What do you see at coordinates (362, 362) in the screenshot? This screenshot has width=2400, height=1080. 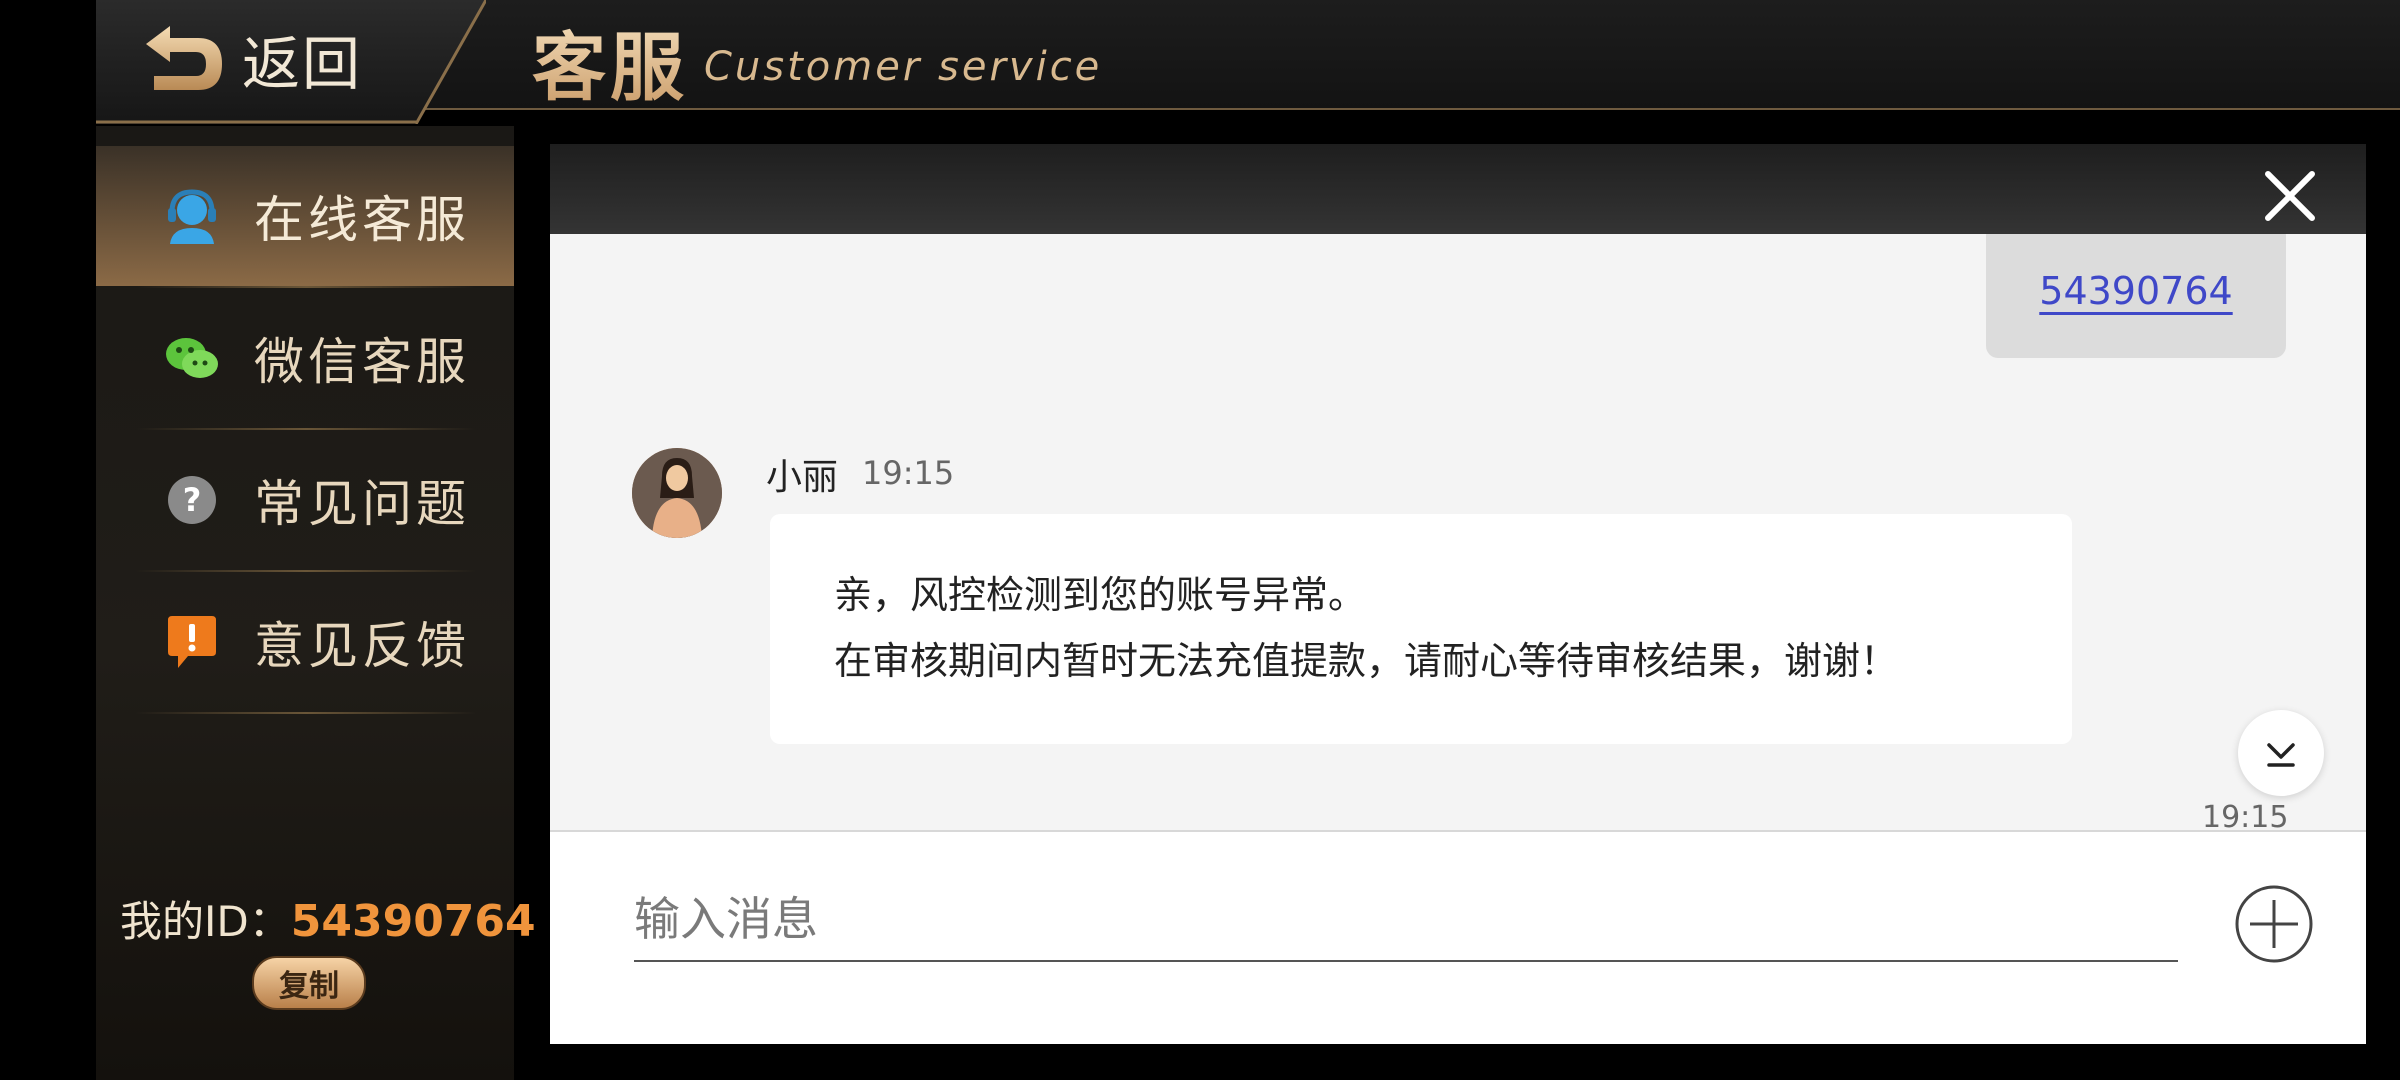 I see `sidebar-item-label: 微信客服` at bounding box center [362, 362].